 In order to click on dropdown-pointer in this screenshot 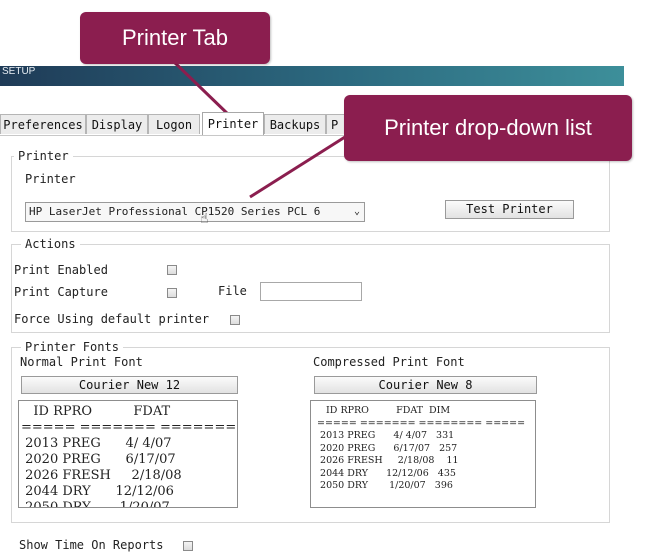, I will do `click(297, 167)`.